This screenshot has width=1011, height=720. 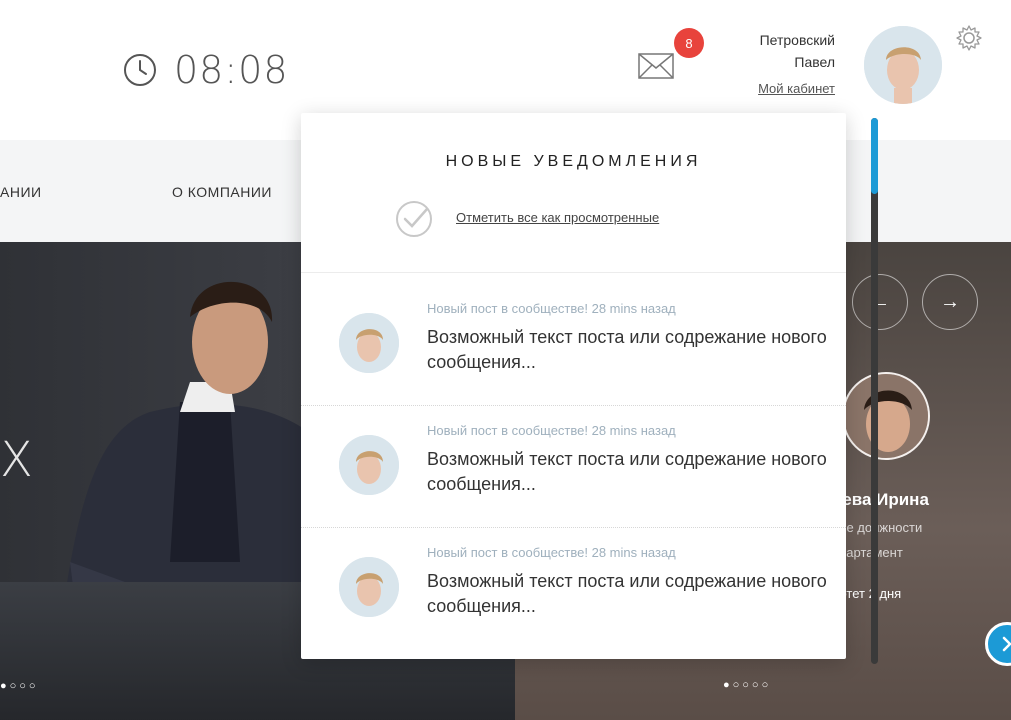 I want to click on clock-time: 08:08, so click(x=231, y=70).